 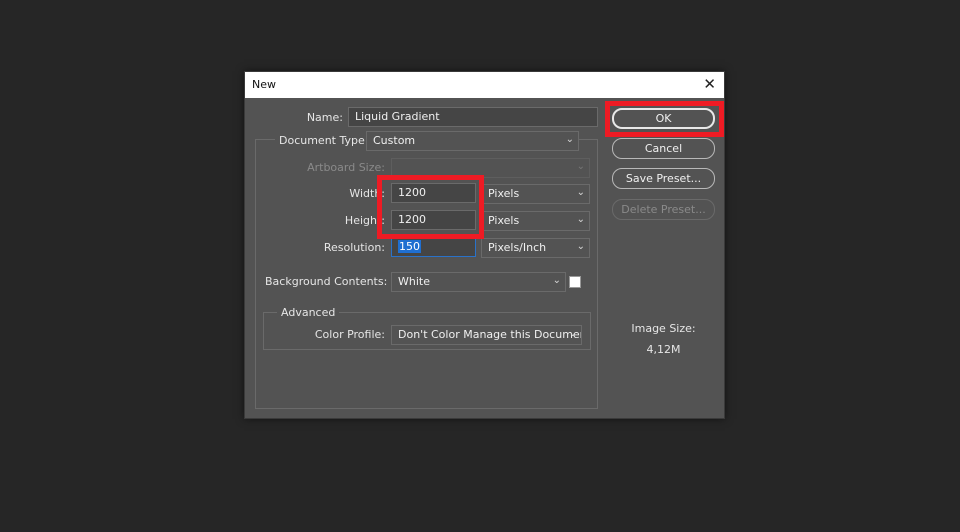 I want to click on name-input: Liquid Gradient, so click(x=473, y=117).